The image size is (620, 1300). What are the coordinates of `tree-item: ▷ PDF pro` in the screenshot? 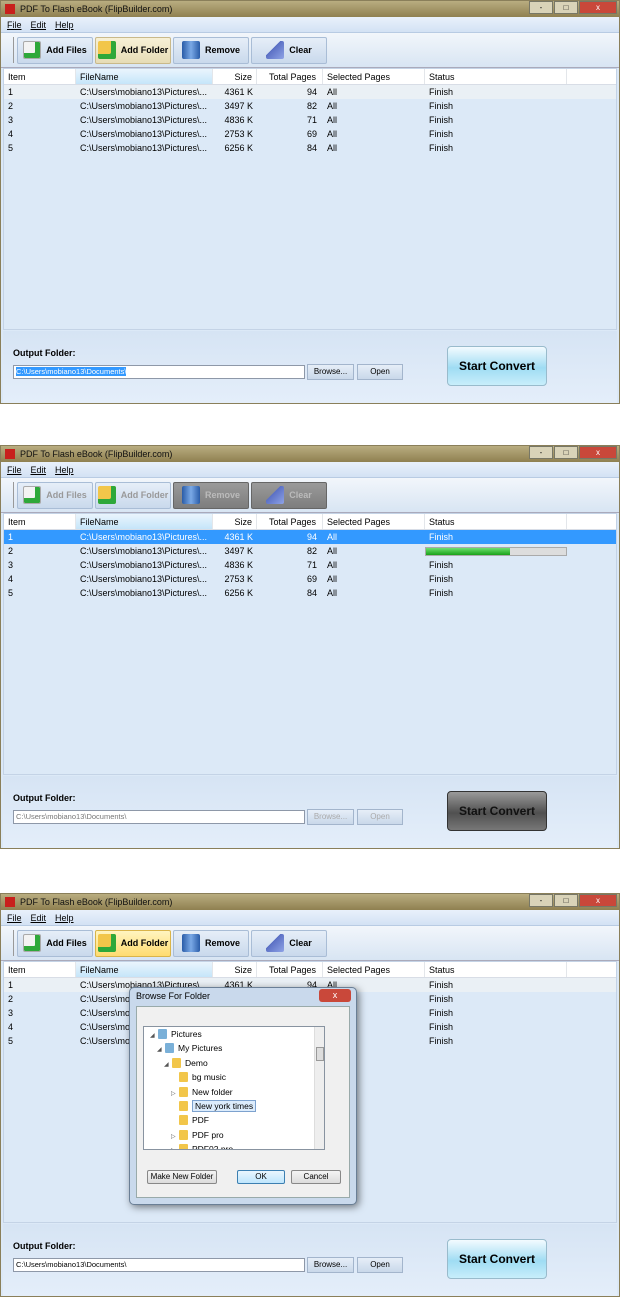 It's located at (234, 1135).